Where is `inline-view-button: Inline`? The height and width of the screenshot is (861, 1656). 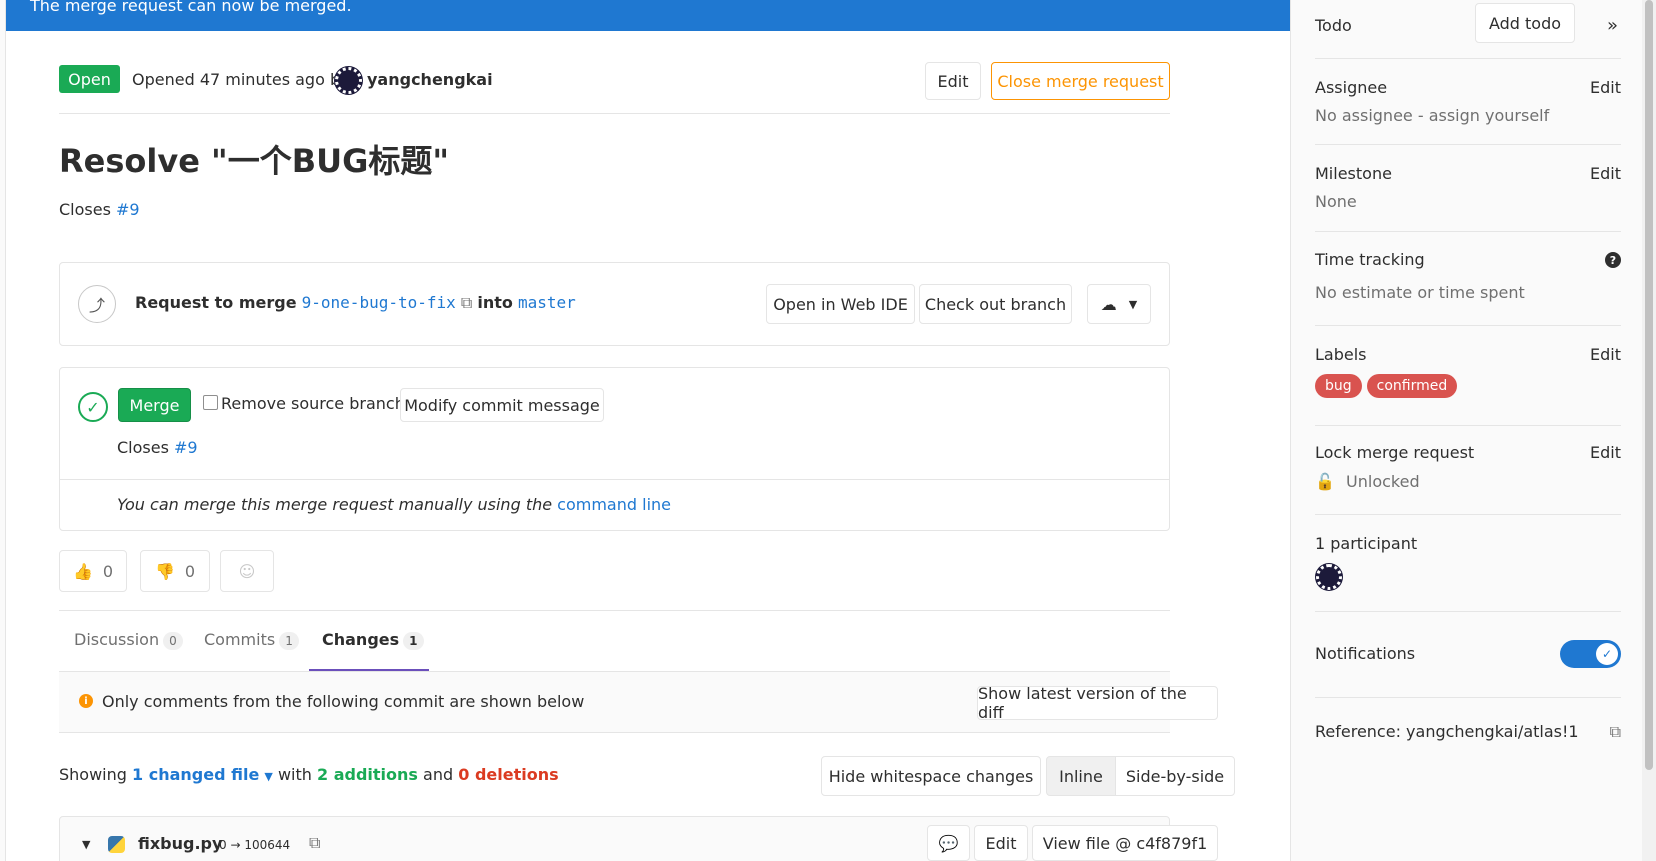
inline-view-button: Inline is located at coordinates (1081, 776).